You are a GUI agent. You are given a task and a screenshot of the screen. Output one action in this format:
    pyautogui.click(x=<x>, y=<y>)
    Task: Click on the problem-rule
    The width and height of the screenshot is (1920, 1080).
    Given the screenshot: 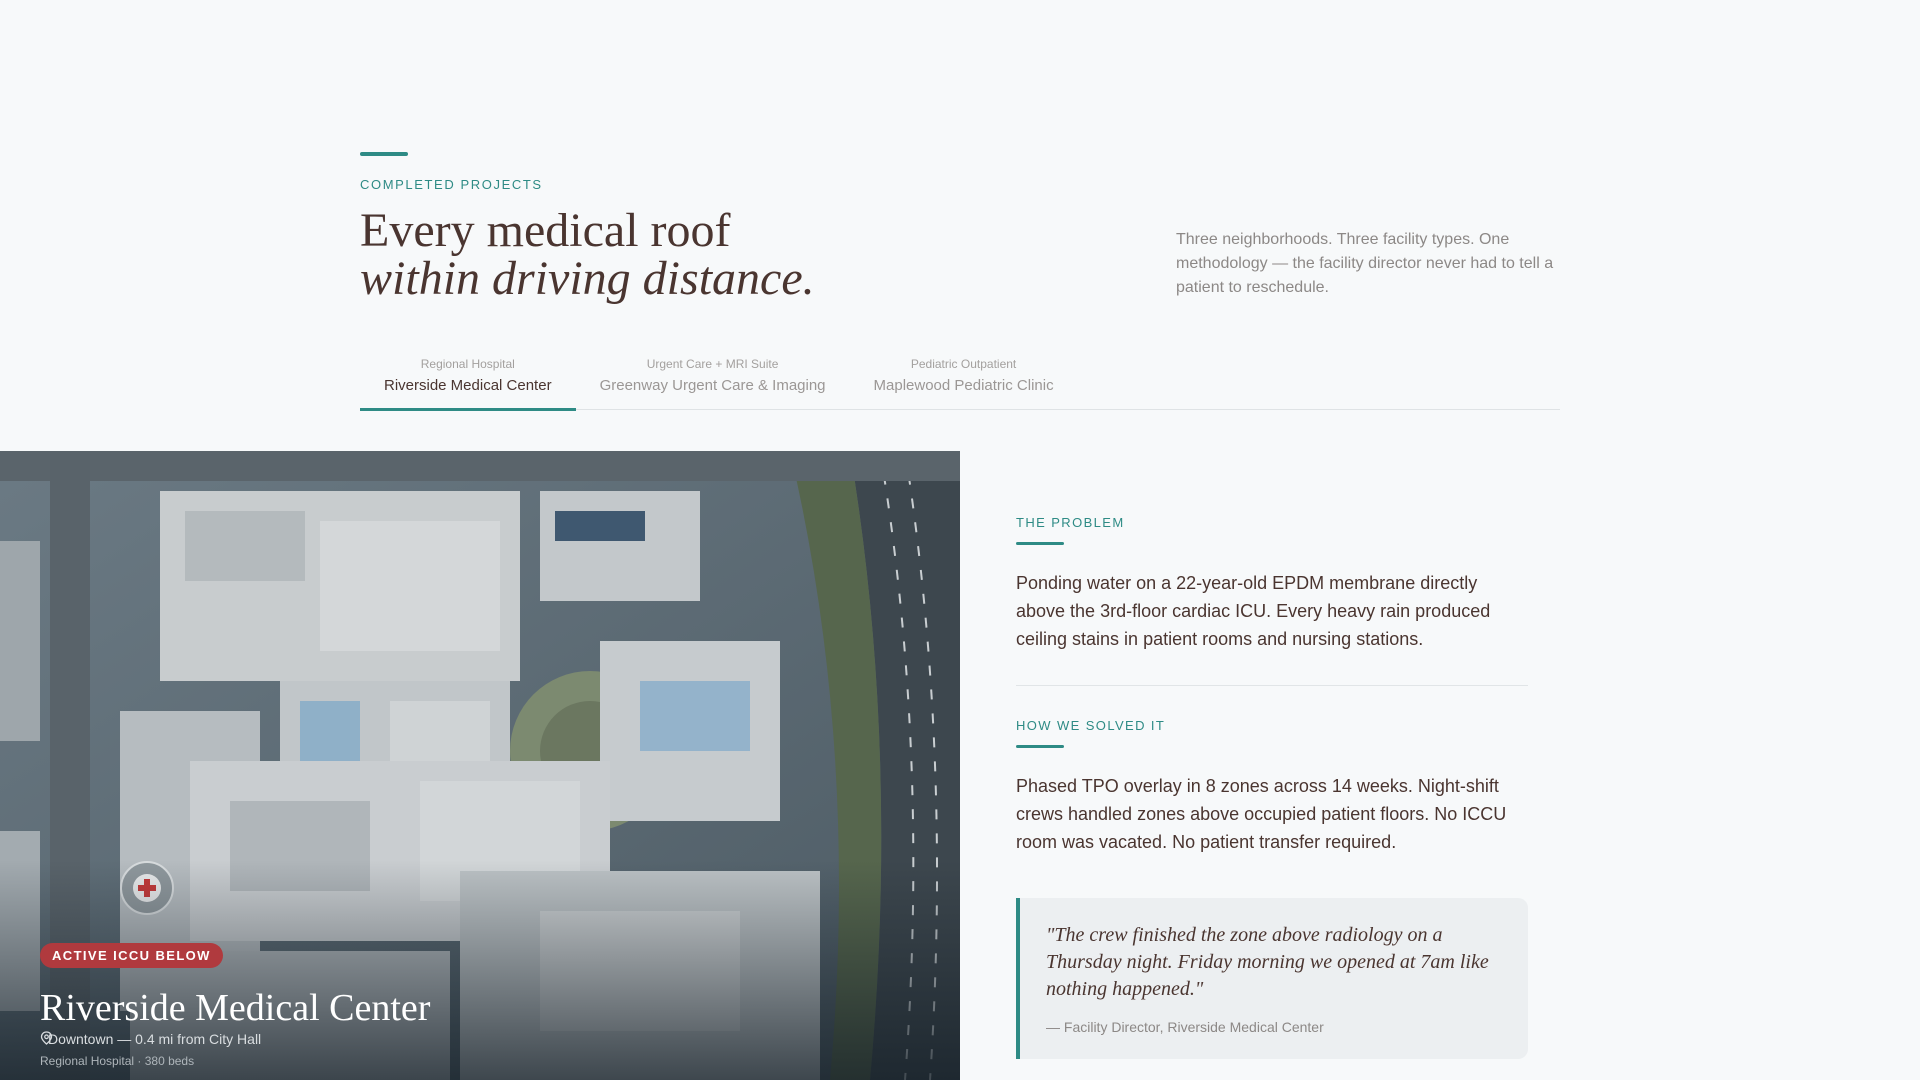 What is the action you would take?
    pyautogui.click(x=1040, y=543)
    